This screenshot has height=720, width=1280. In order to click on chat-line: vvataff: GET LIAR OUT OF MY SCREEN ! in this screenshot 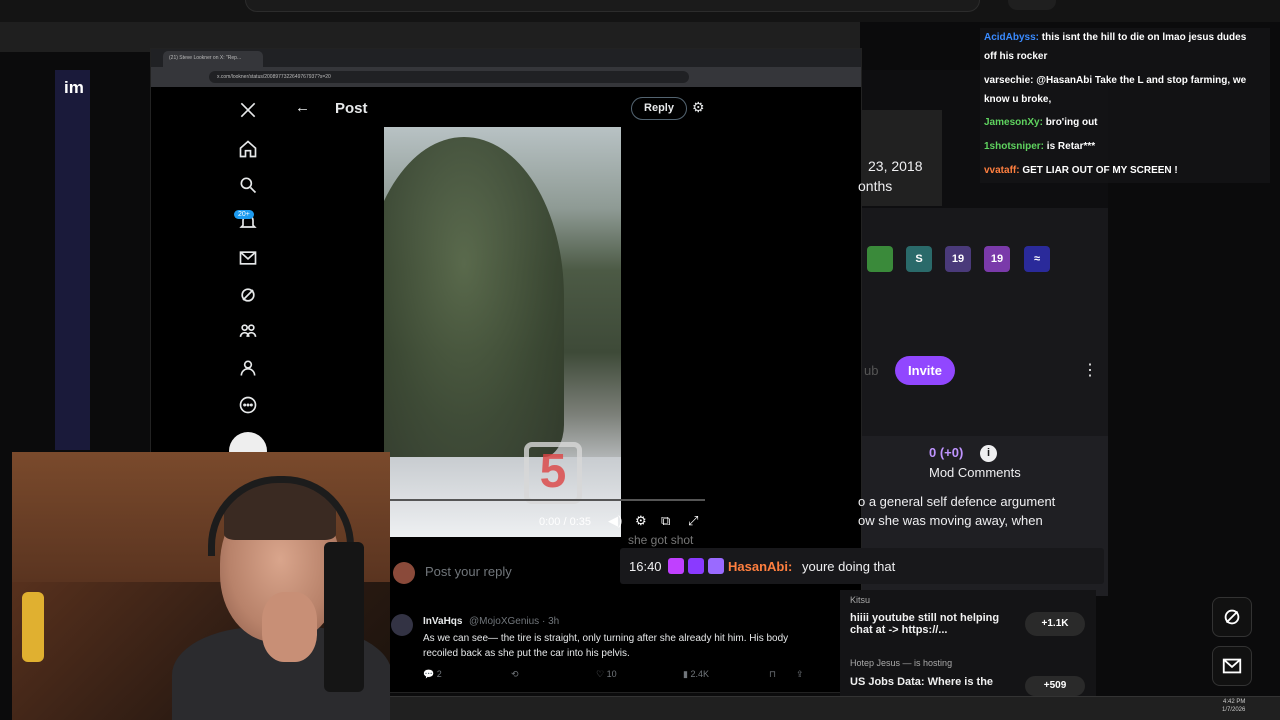, I will do `click(1081, 170)`.